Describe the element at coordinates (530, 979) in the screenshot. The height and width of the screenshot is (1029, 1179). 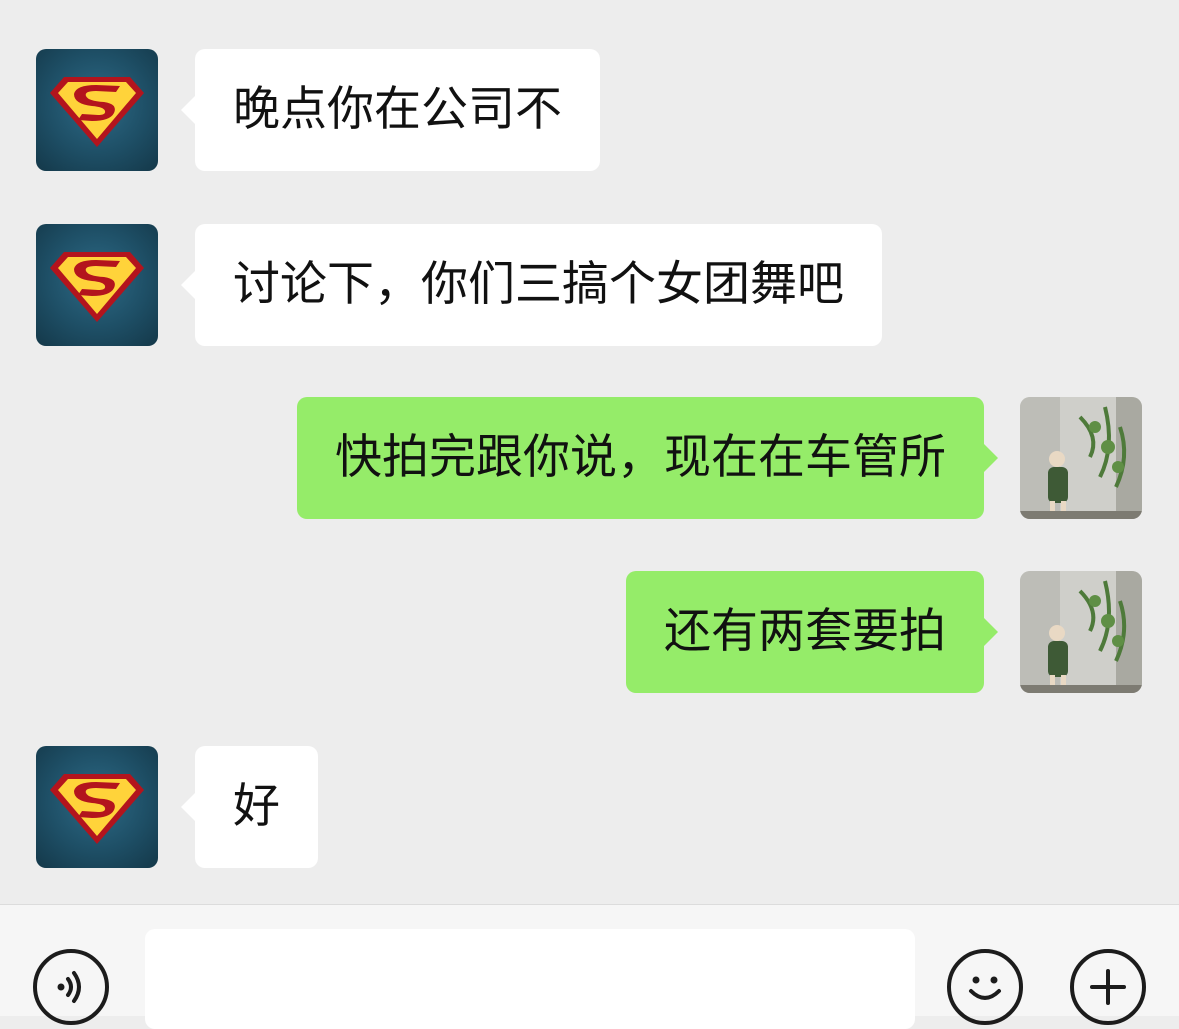
I see `message-input` at that location.